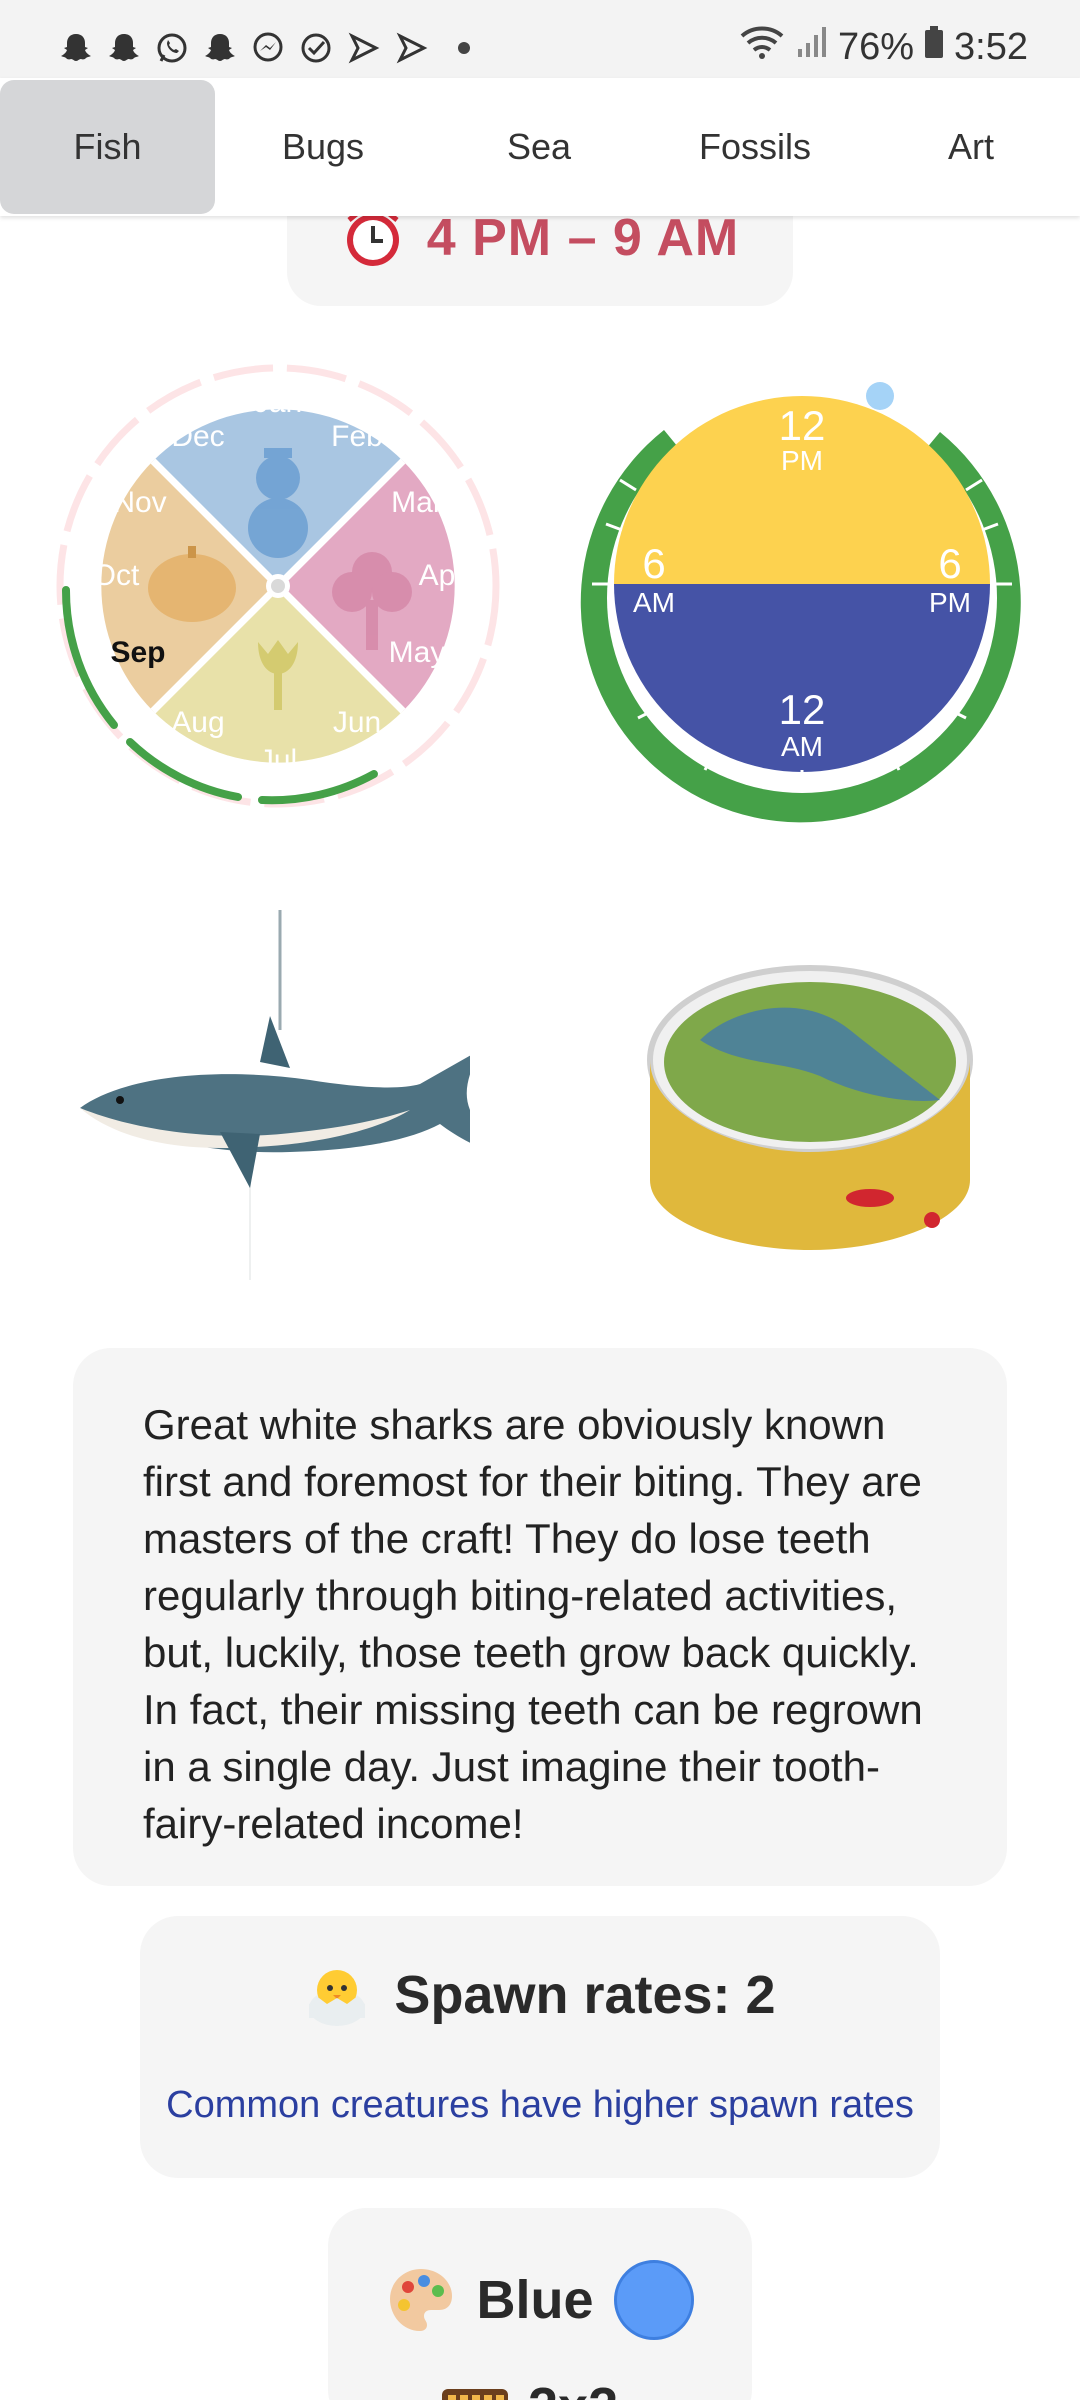 The width and height of the screenshot is (1080, 2400). Describe the element at coordinates (421, 2300) in the screenshot. I see `palette-icon` at that location.